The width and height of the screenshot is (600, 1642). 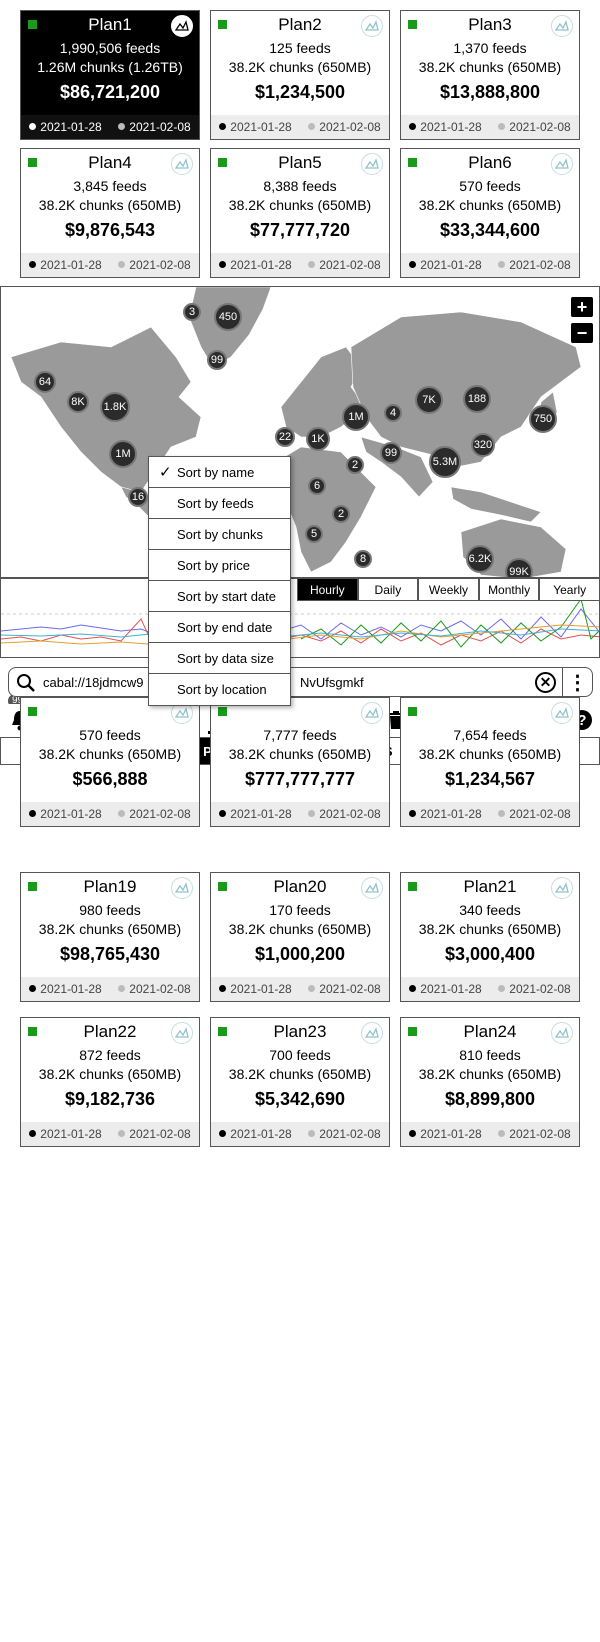 I want to click on plan-card-header: Plan20, so click(x=300, y=887).